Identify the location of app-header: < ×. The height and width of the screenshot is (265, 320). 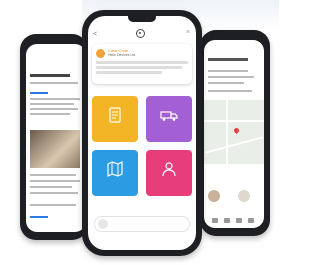
(142, 35).